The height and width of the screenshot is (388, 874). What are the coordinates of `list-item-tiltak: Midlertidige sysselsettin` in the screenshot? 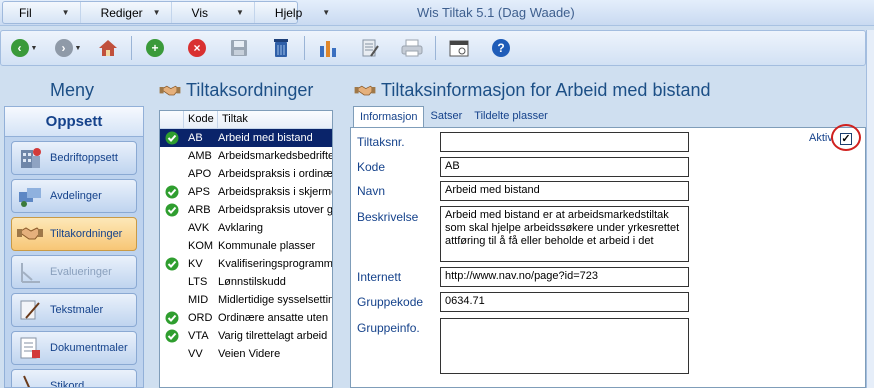 It's located at (275, 300).